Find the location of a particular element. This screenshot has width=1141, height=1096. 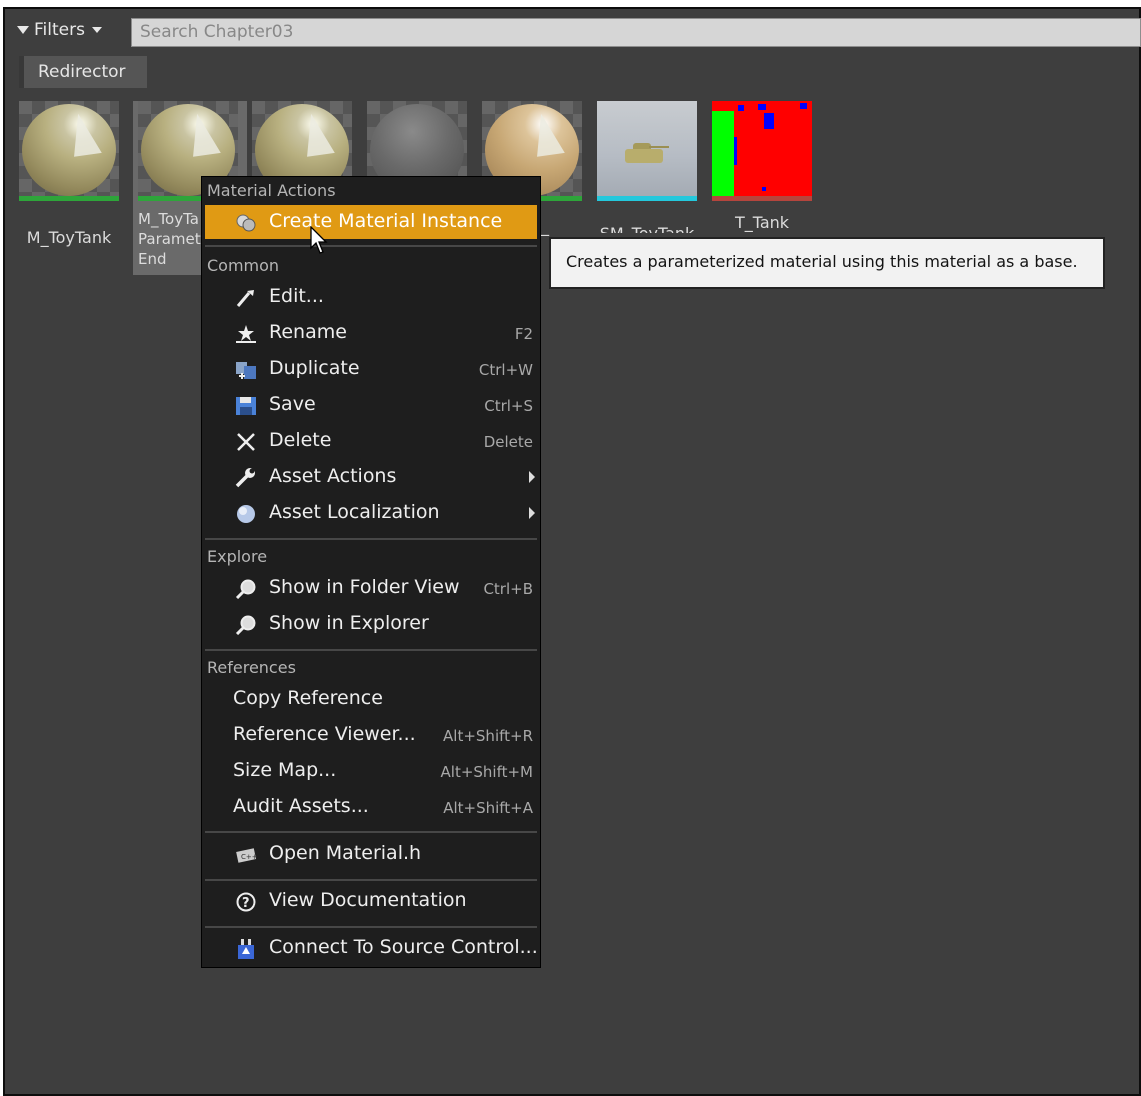

section-common: Common is located at coordinates (243, 265).